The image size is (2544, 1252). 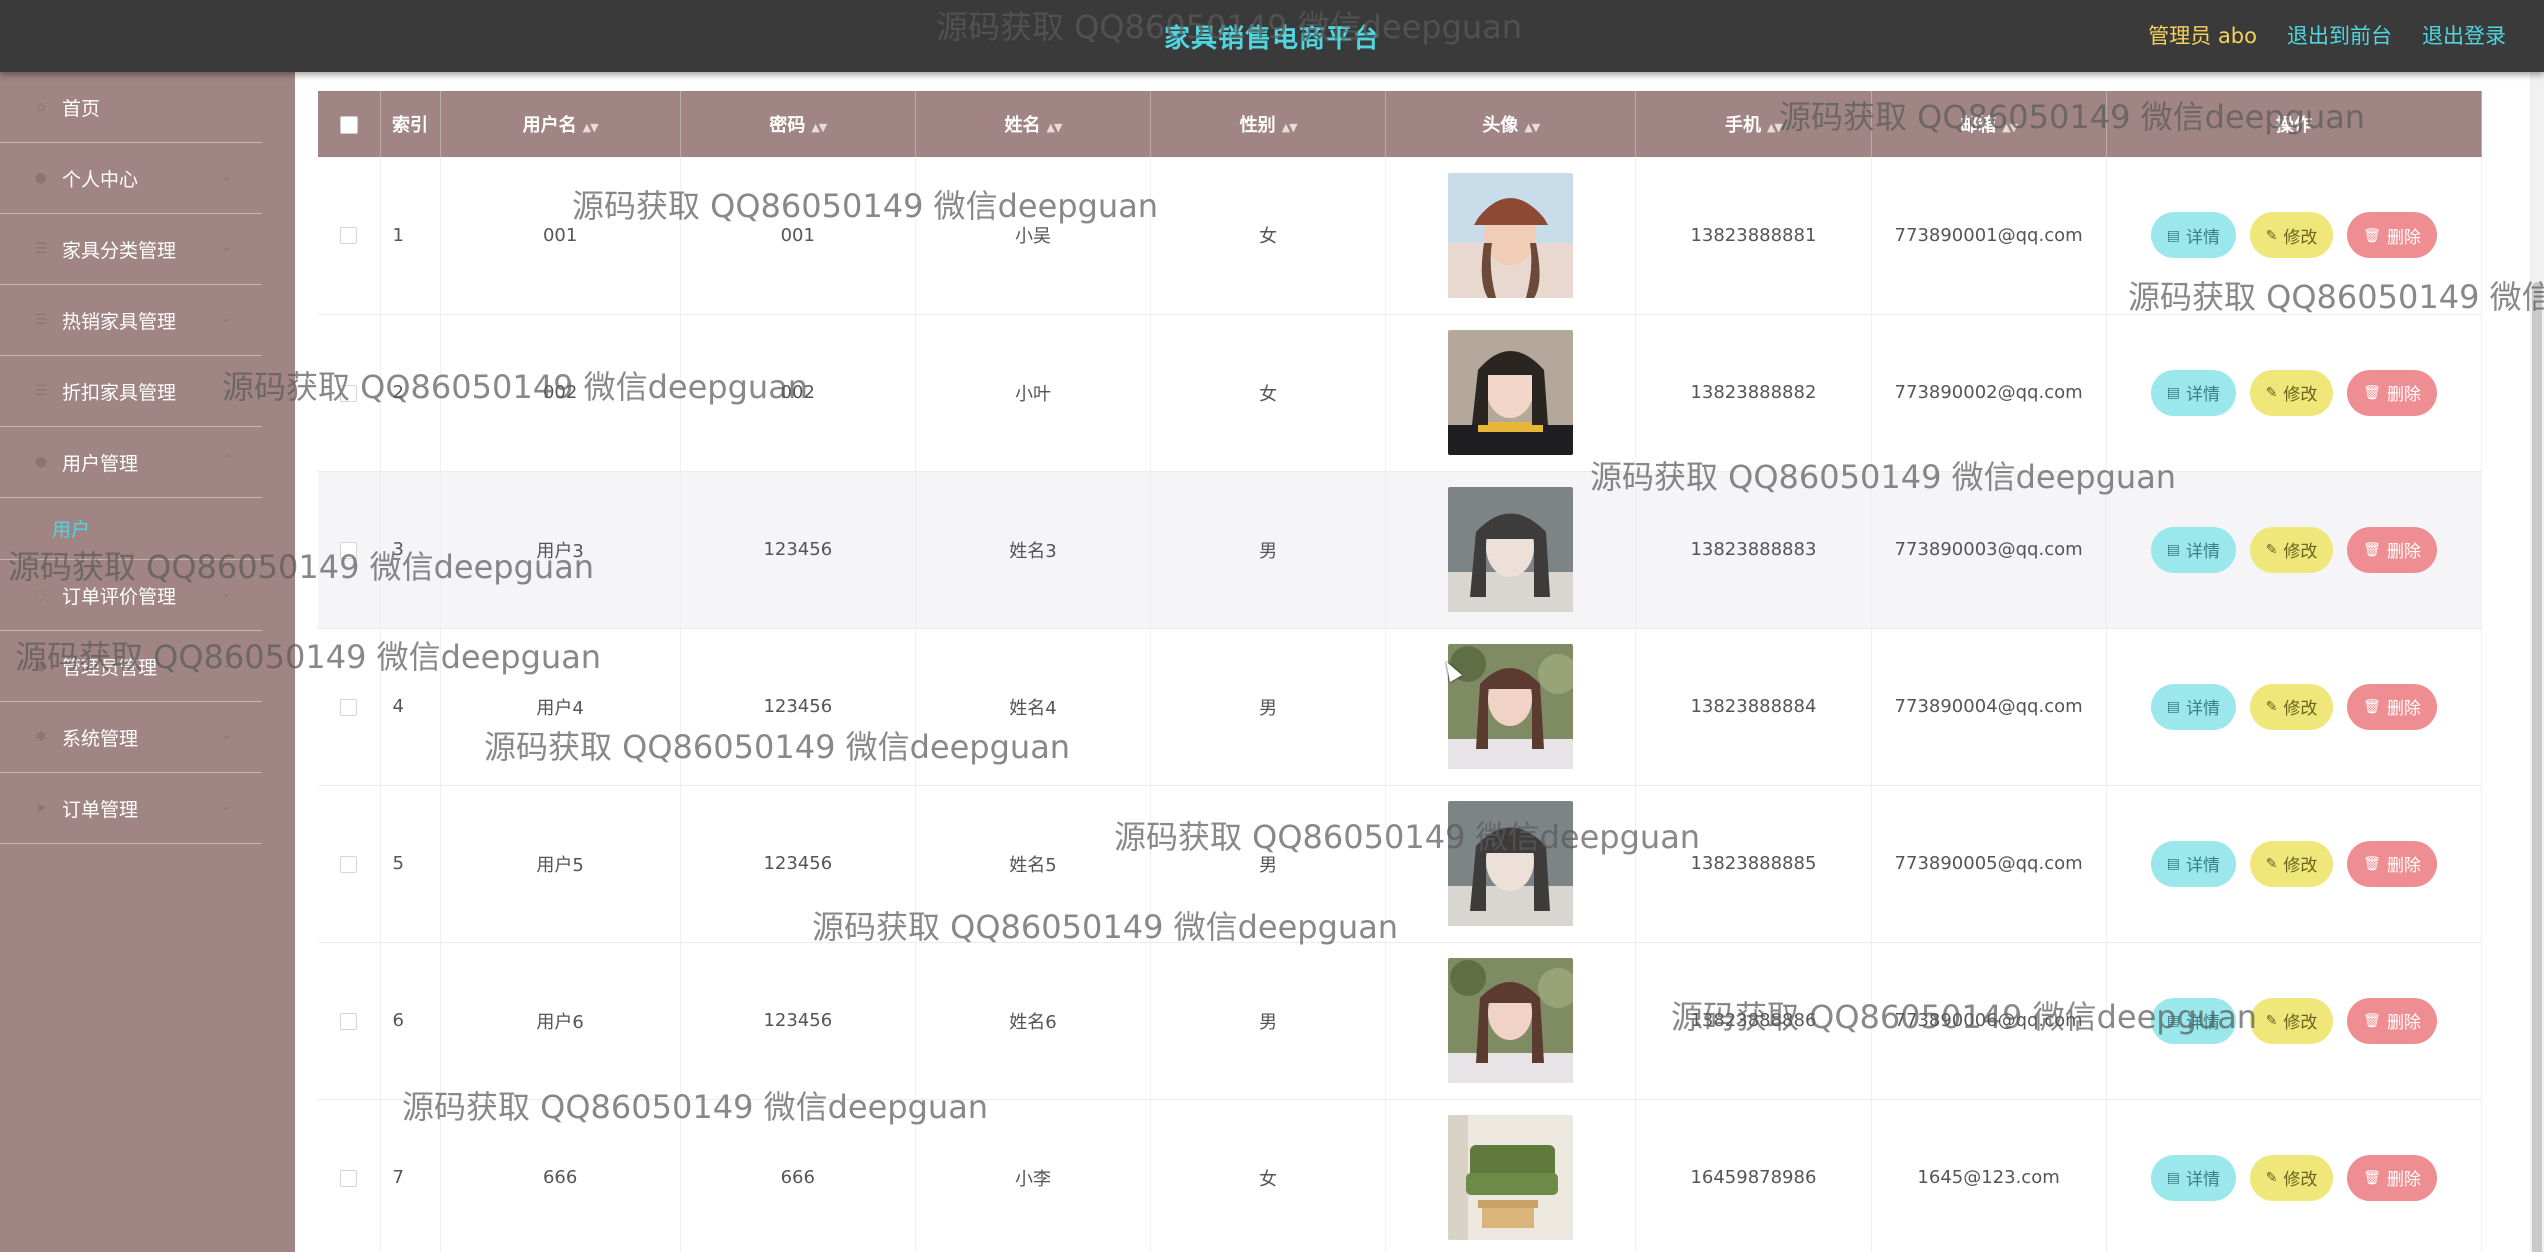 What do you see at coordinates (560, 1020) in the screenshot?
I see `cell-username: 用户6` at bounding box center [560, 1020].